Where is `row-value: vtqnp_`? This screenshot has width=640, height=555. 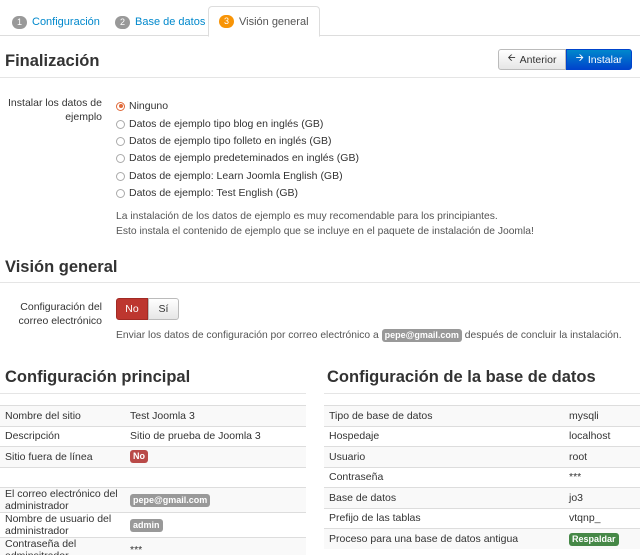
row-value: vtqnp_ is located at coordinates (602, 518).